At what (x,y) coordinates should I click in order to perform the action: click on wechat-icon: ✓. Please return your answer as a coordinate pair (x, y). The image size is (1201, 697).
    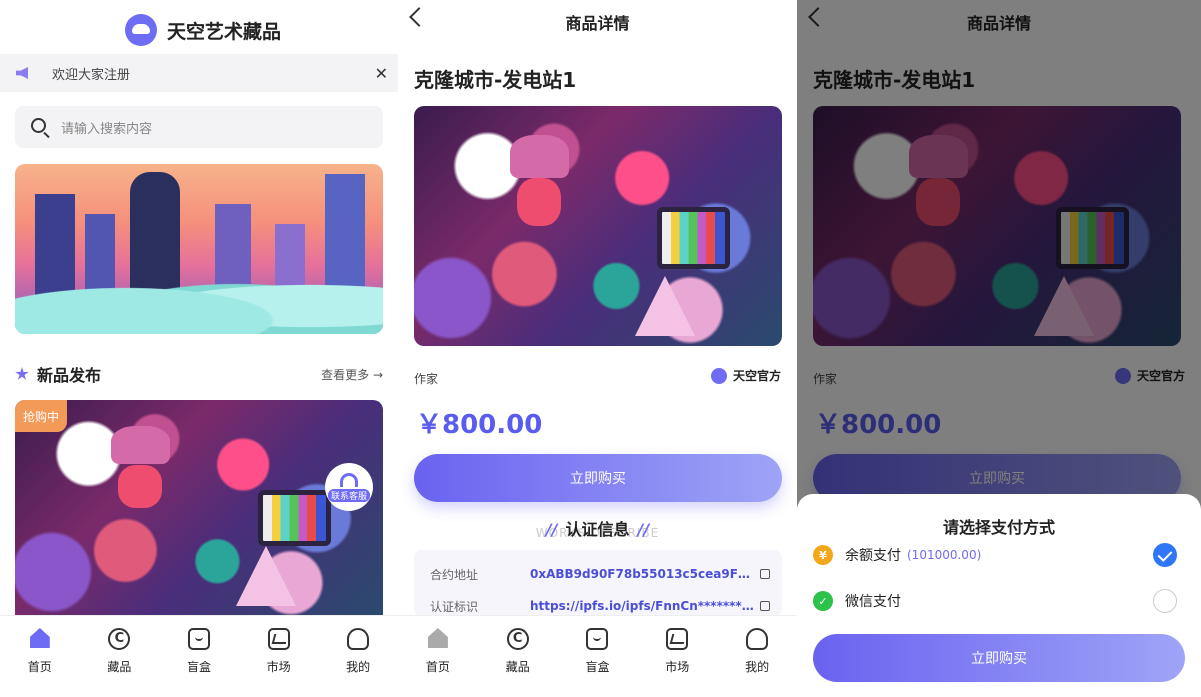
    Looking at the image, I should click on (823, 601).